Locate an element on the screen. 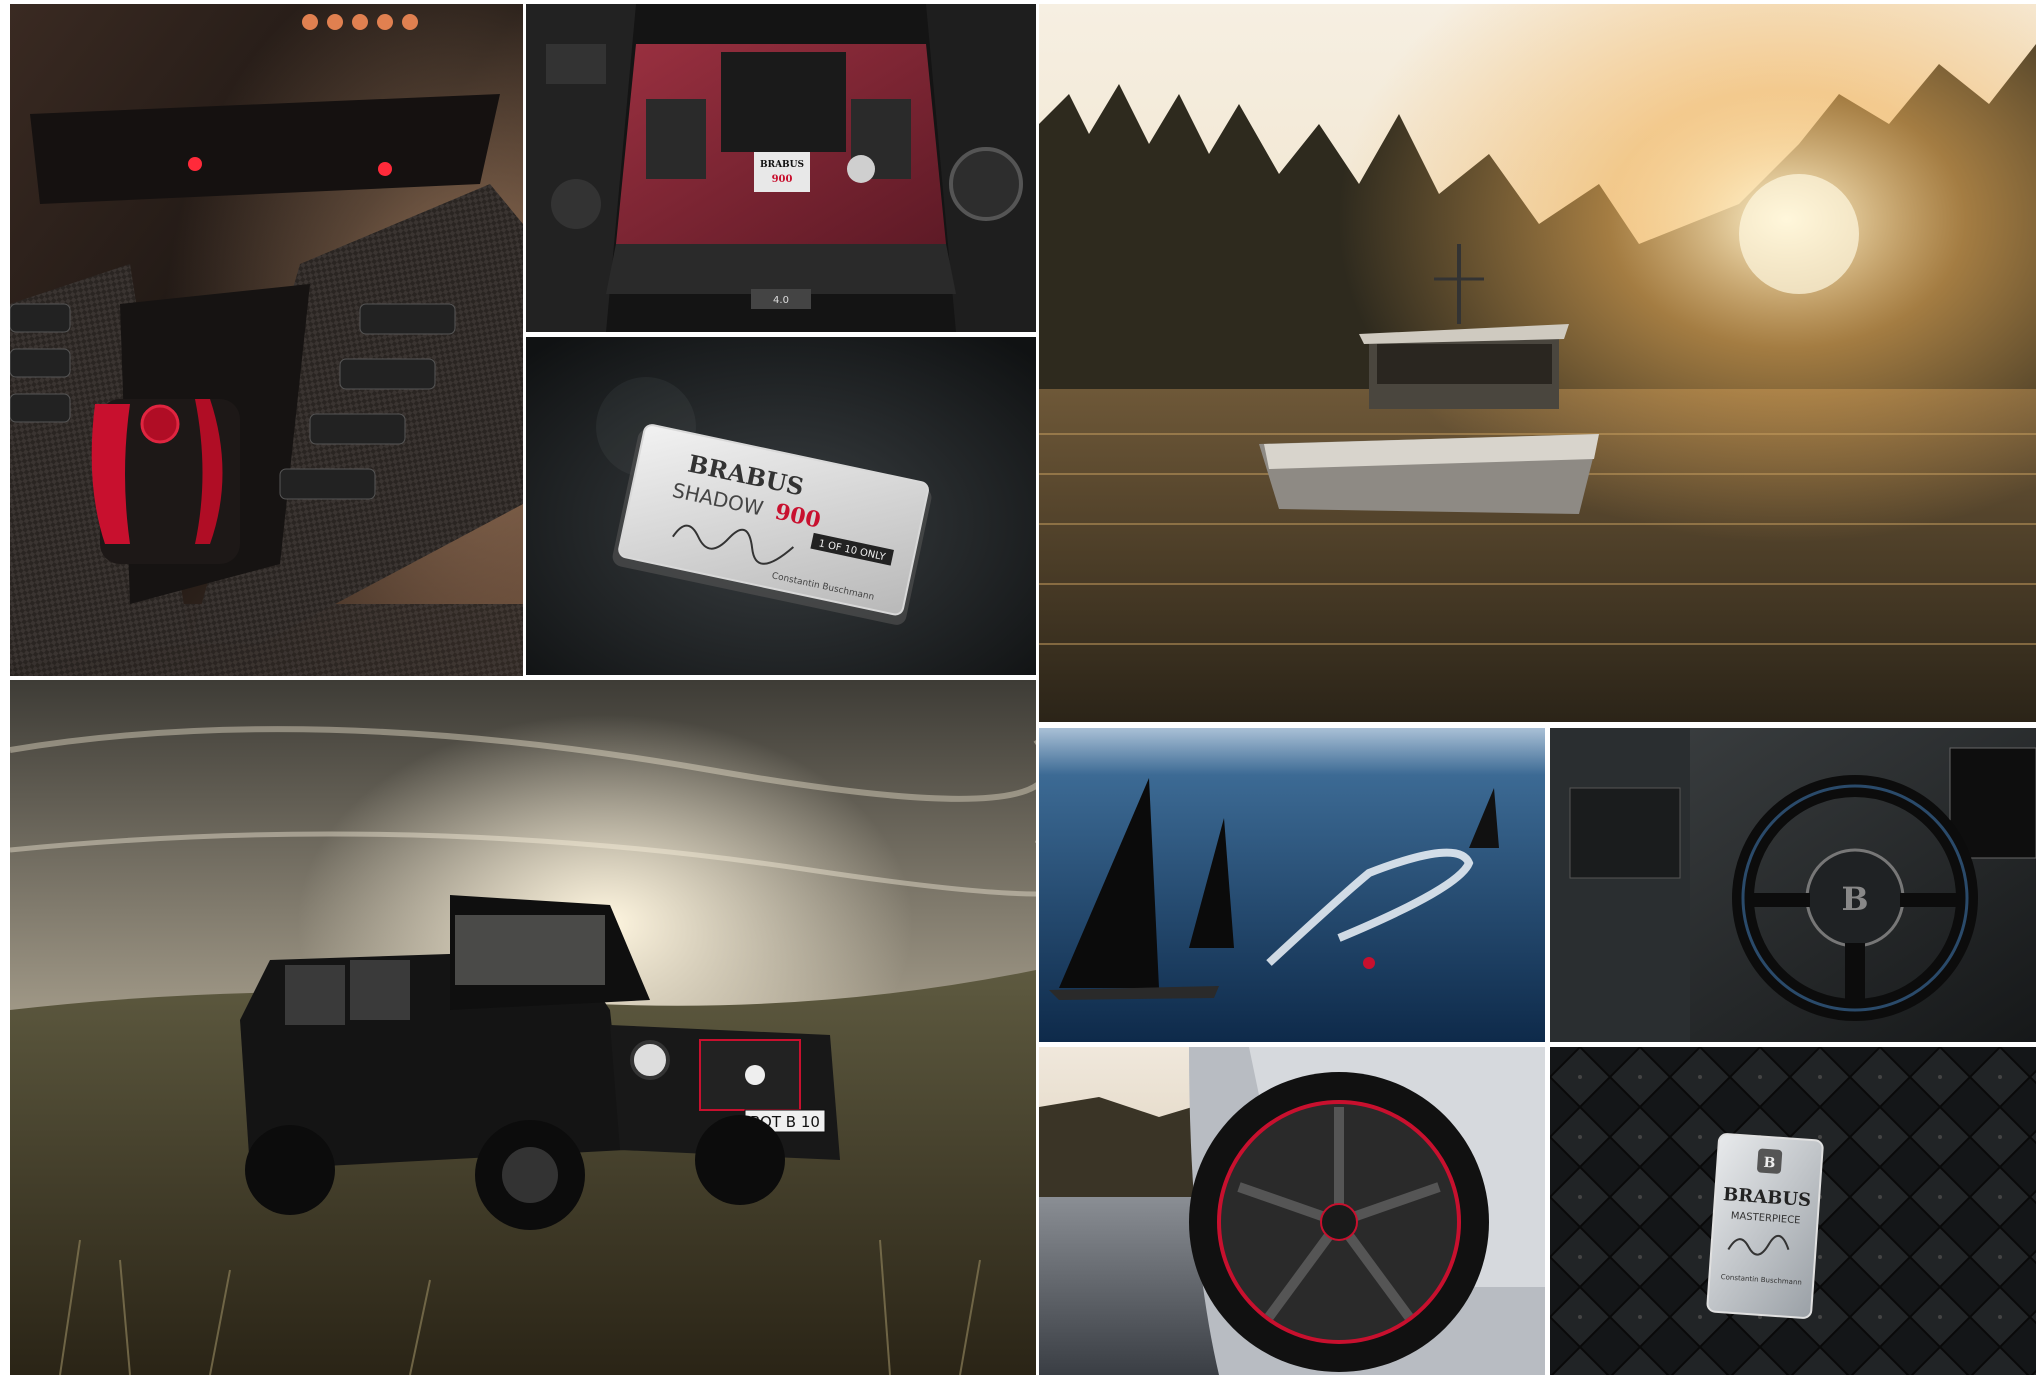  sailing-yachts-image is located at coordinates (1292, 885).